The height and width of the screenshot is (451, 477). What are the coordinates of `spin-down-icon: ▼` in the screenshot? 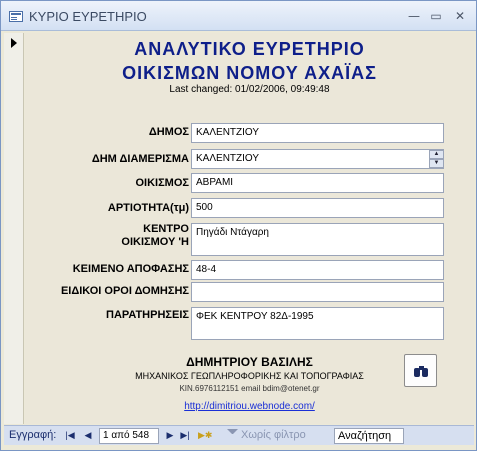 It's located at (436, 163).